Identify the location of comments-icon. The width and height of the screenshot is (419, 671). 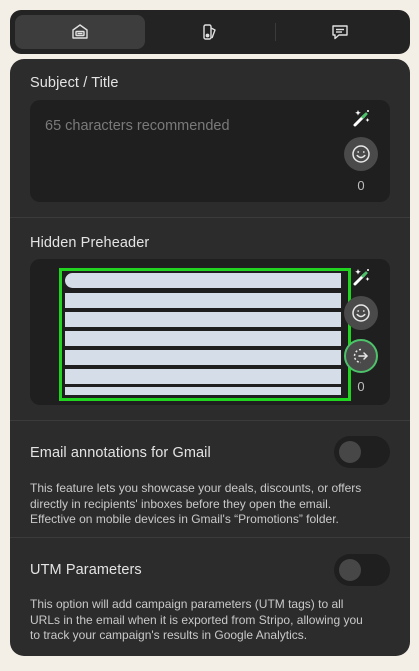
(340, 32).